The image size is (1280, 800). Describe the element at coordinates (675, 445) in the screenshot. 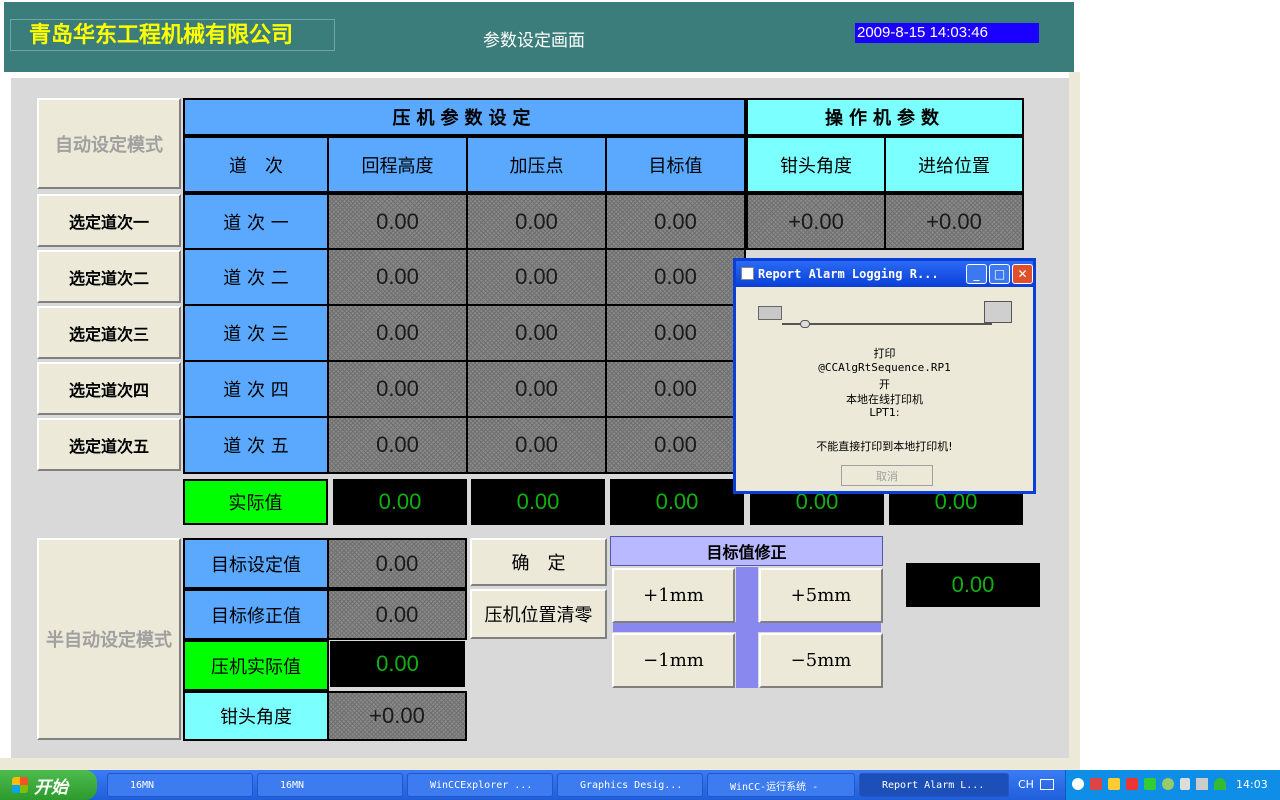

I see `pass-5-target: 0.00` at that location.